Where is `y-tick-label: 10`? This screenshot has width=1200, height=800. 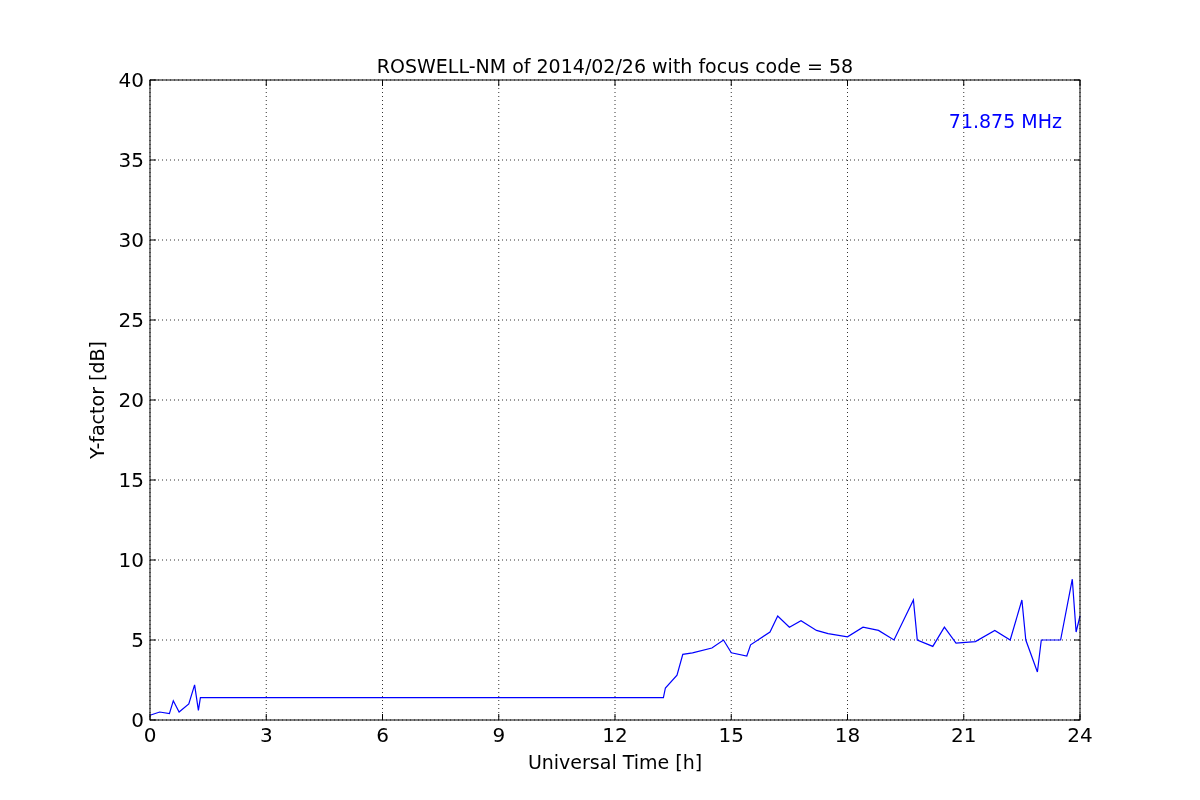
y-tick-label: 10 is located at coordinates (131, 560).